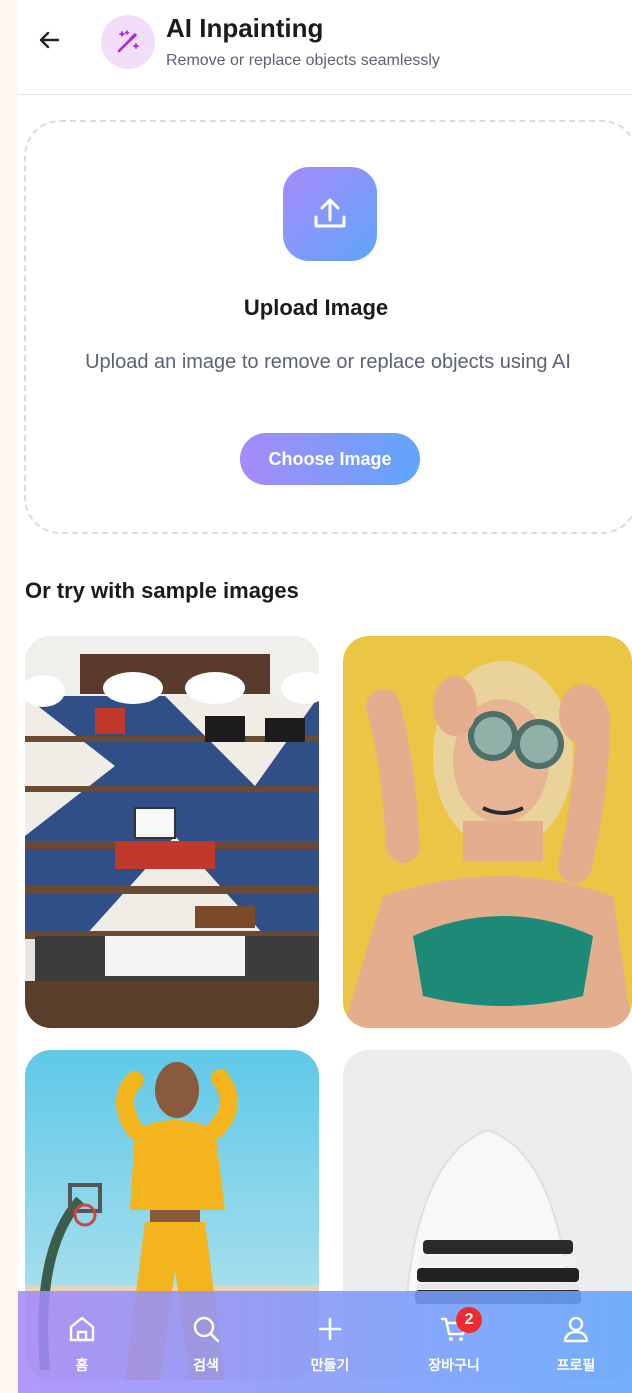  I want to click on nav-item-profile: 프로필, so click(576, 1342).